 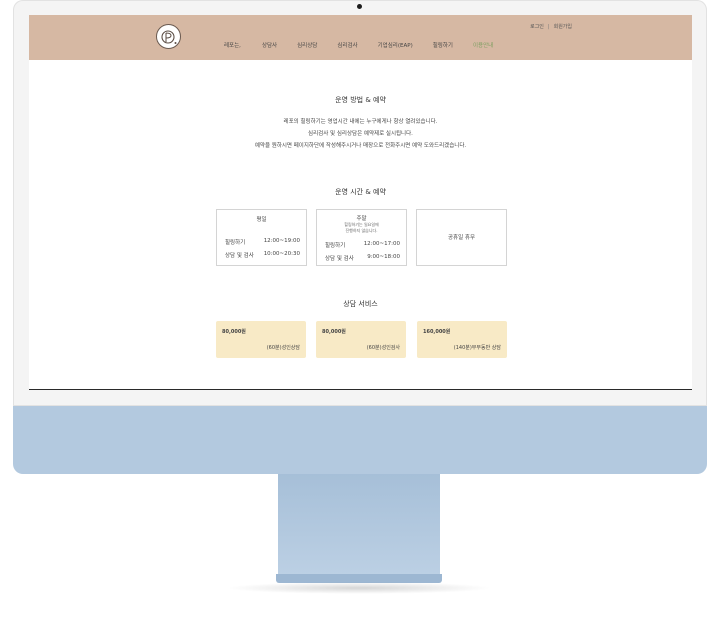 I want to click on hours-row: 힐링하기 12:00~19:00, so click(x=262, y=242).